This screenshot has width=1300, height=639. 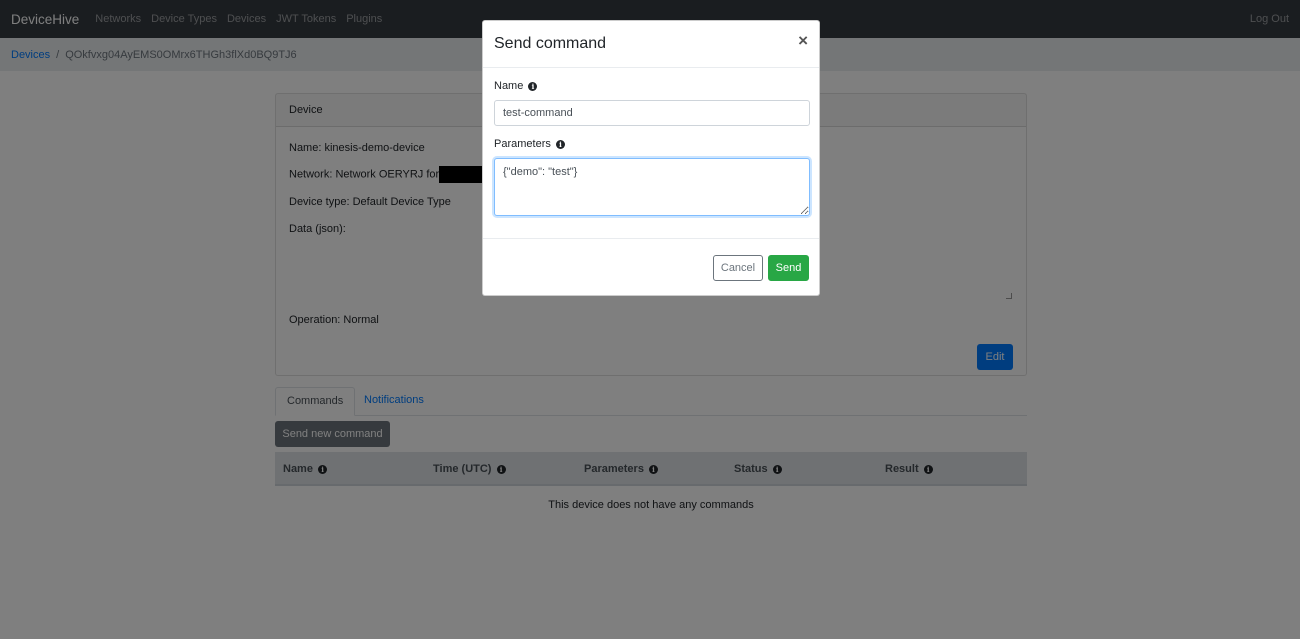 What do you see at coordinates (788, 268) in the screenshot?
I see `send-button: Send` at bounding box center [788, 268].